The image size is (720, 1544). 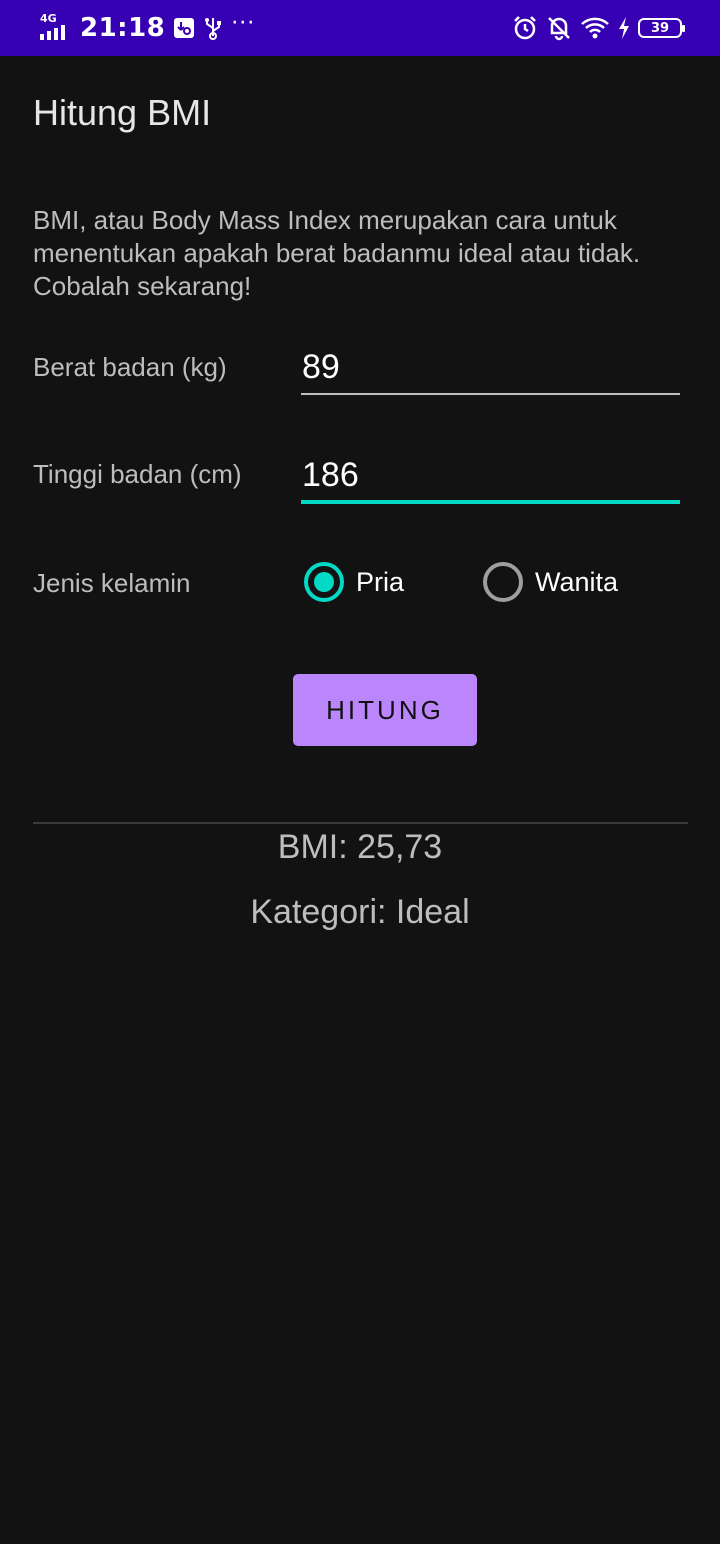 What do you see at coordinates (137, 474) in the screenshot?
I see `height-label: Tinggi badan (cm)` at bounding box center [137, 474].